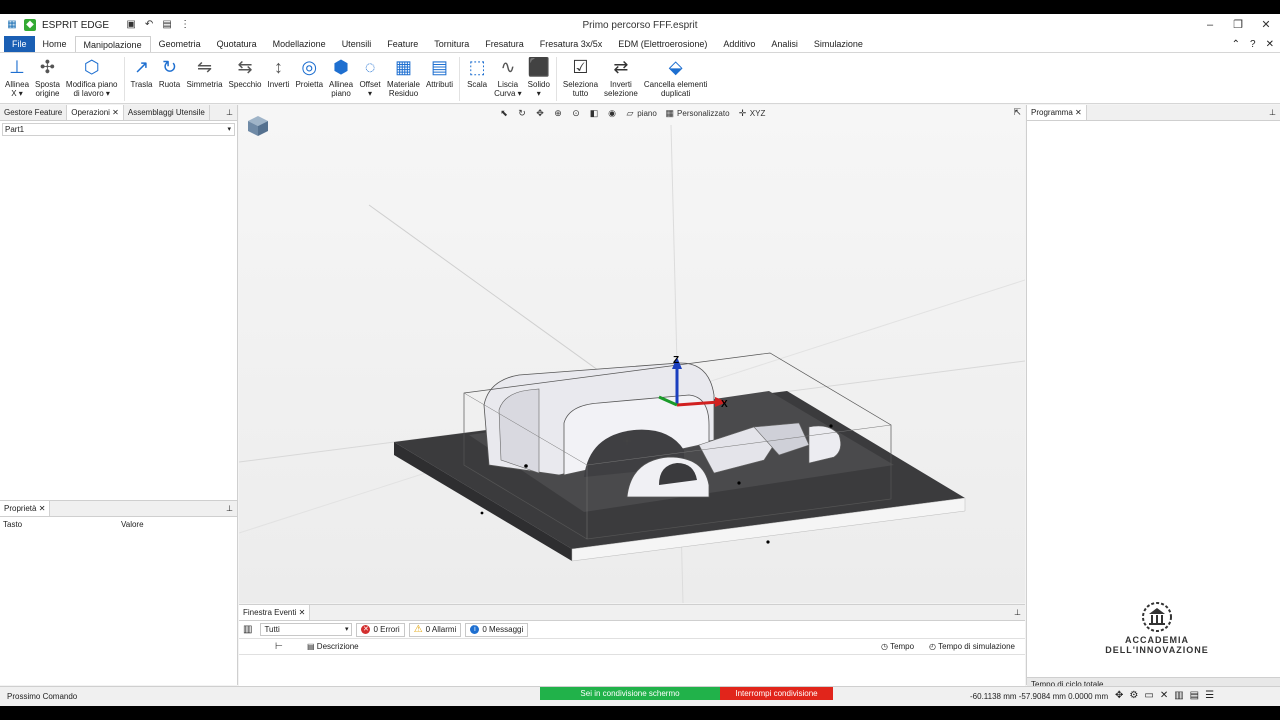 This screenshot has width=1280, height=720. I want to click on tab-programma: Programma ✕, so click(1057, 112).